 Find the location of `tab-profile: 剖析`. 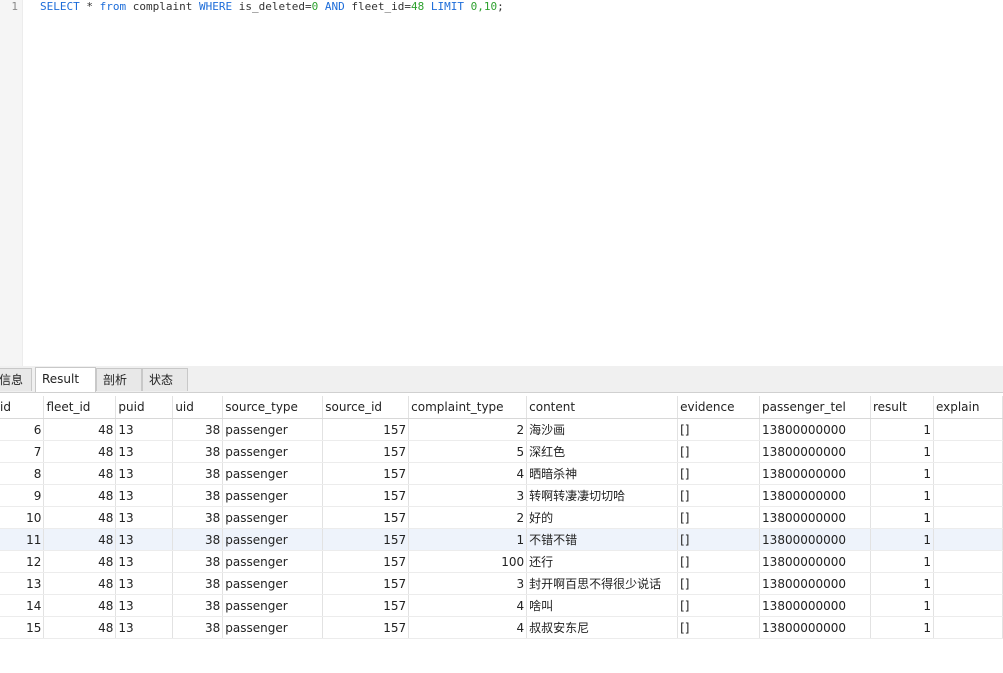

tab-profile: 剖析 is located at coordinates (119, 379).